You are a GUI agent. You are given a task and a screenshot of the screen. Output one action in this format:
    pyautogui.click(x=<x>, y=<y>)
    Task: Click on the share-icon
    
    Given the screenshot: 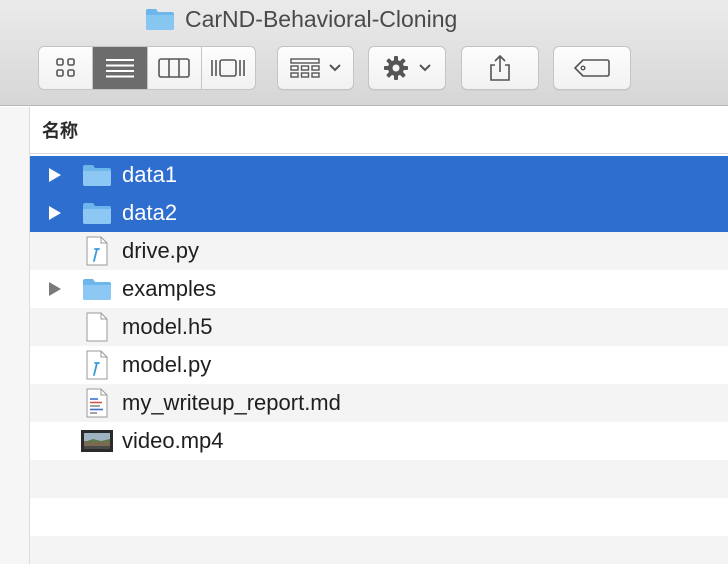 What is the action you would take?
    pyautogui.click(x=500, y=67)
    